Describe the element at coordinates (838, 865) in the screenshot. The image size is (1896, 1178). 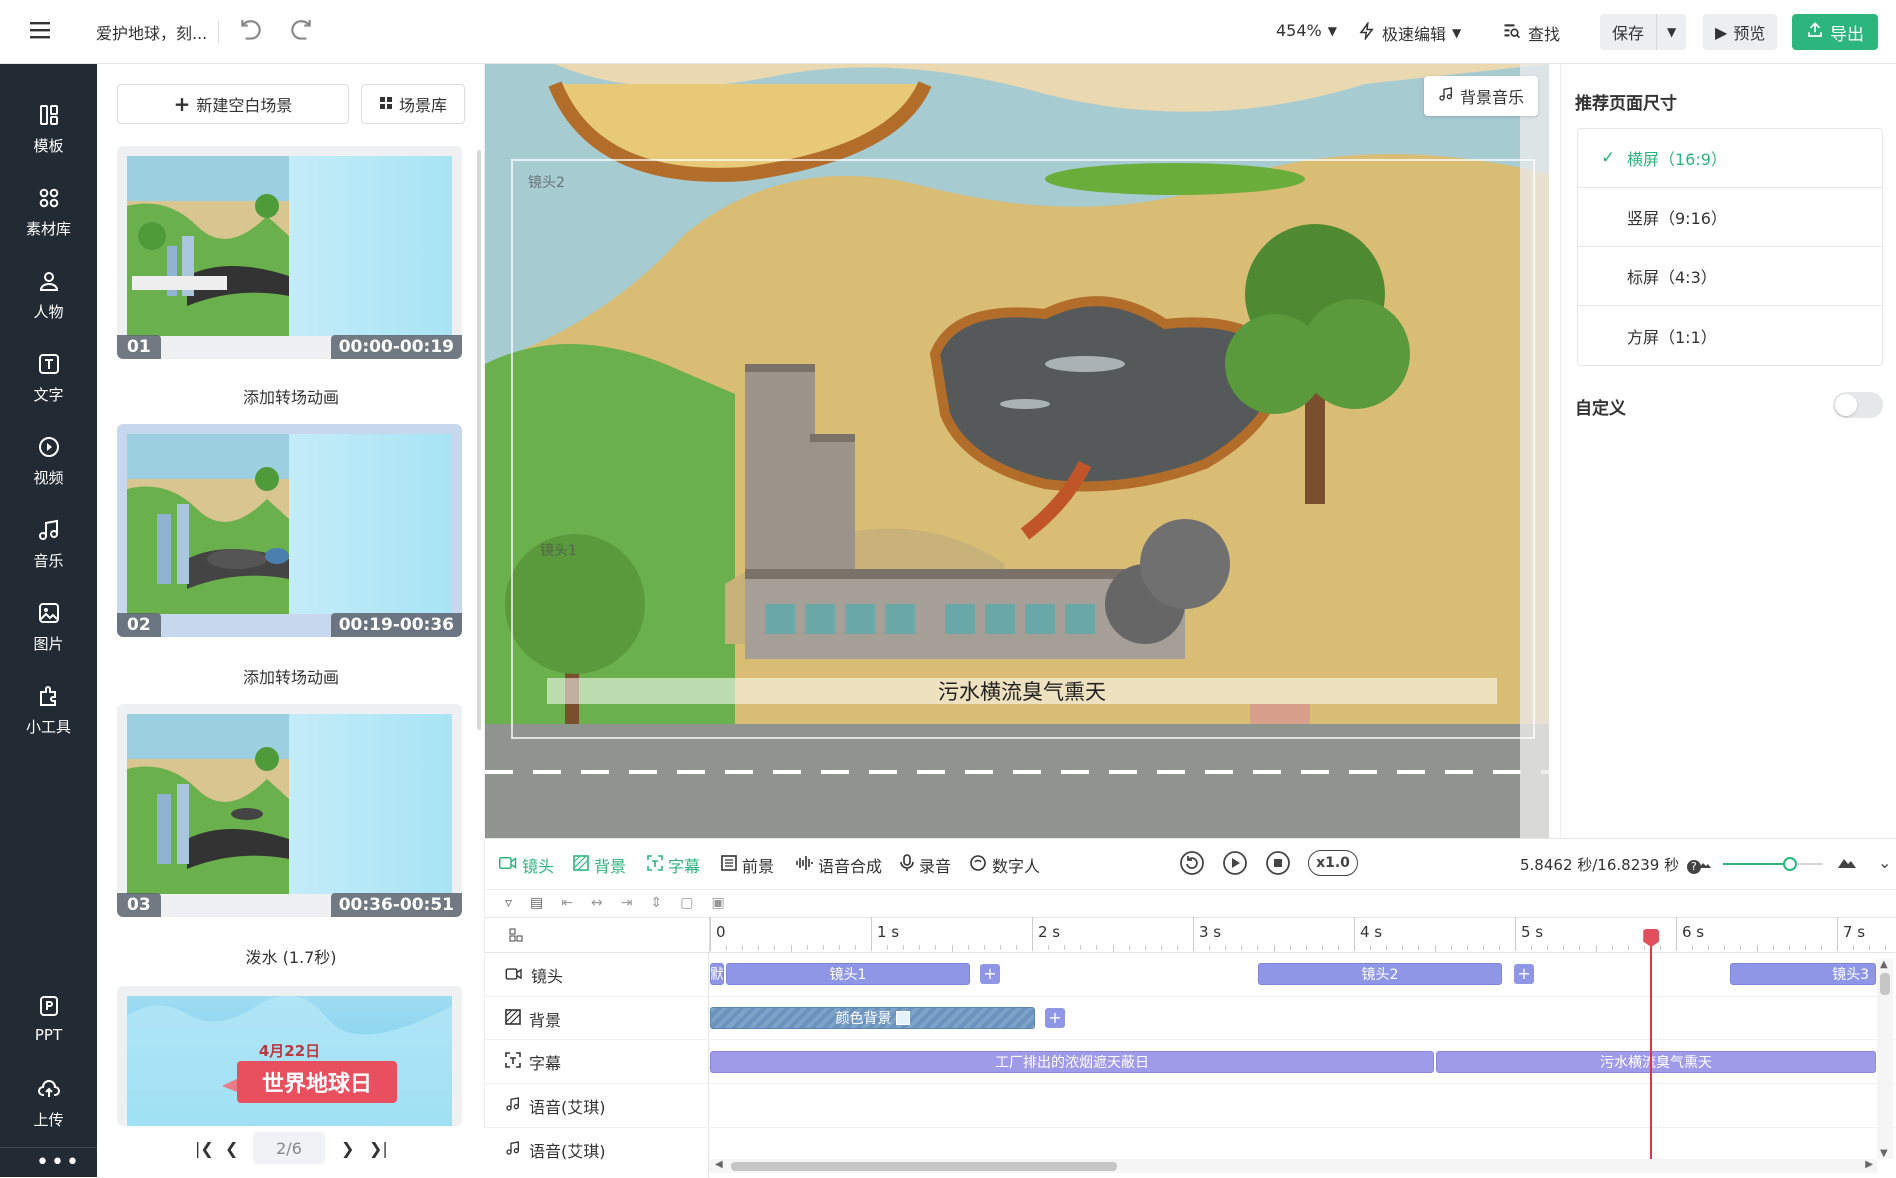
I see `tab-tts: 语音合成` at that location.